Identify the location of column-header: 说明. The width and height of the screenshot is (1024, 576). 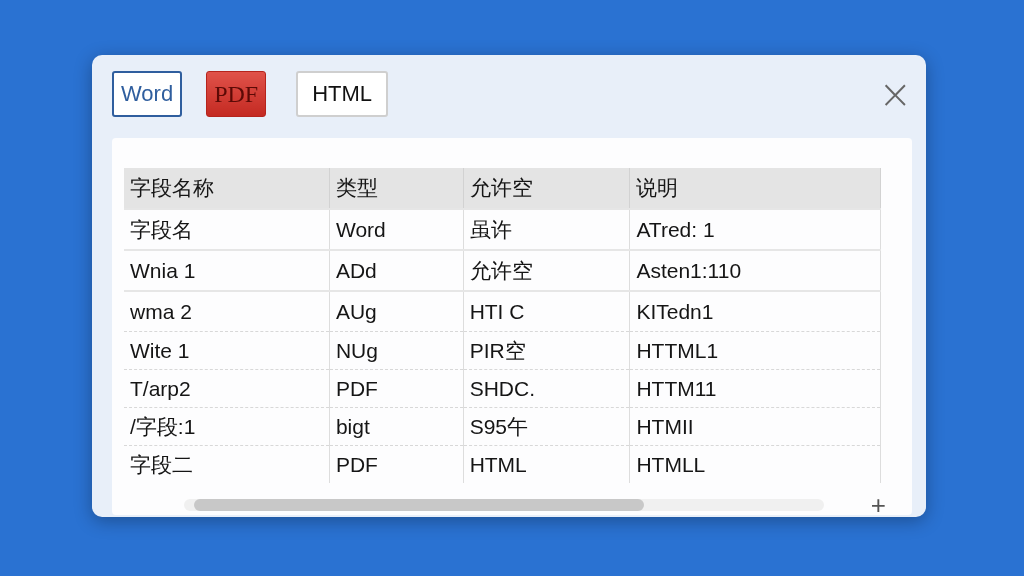
(755, 188).